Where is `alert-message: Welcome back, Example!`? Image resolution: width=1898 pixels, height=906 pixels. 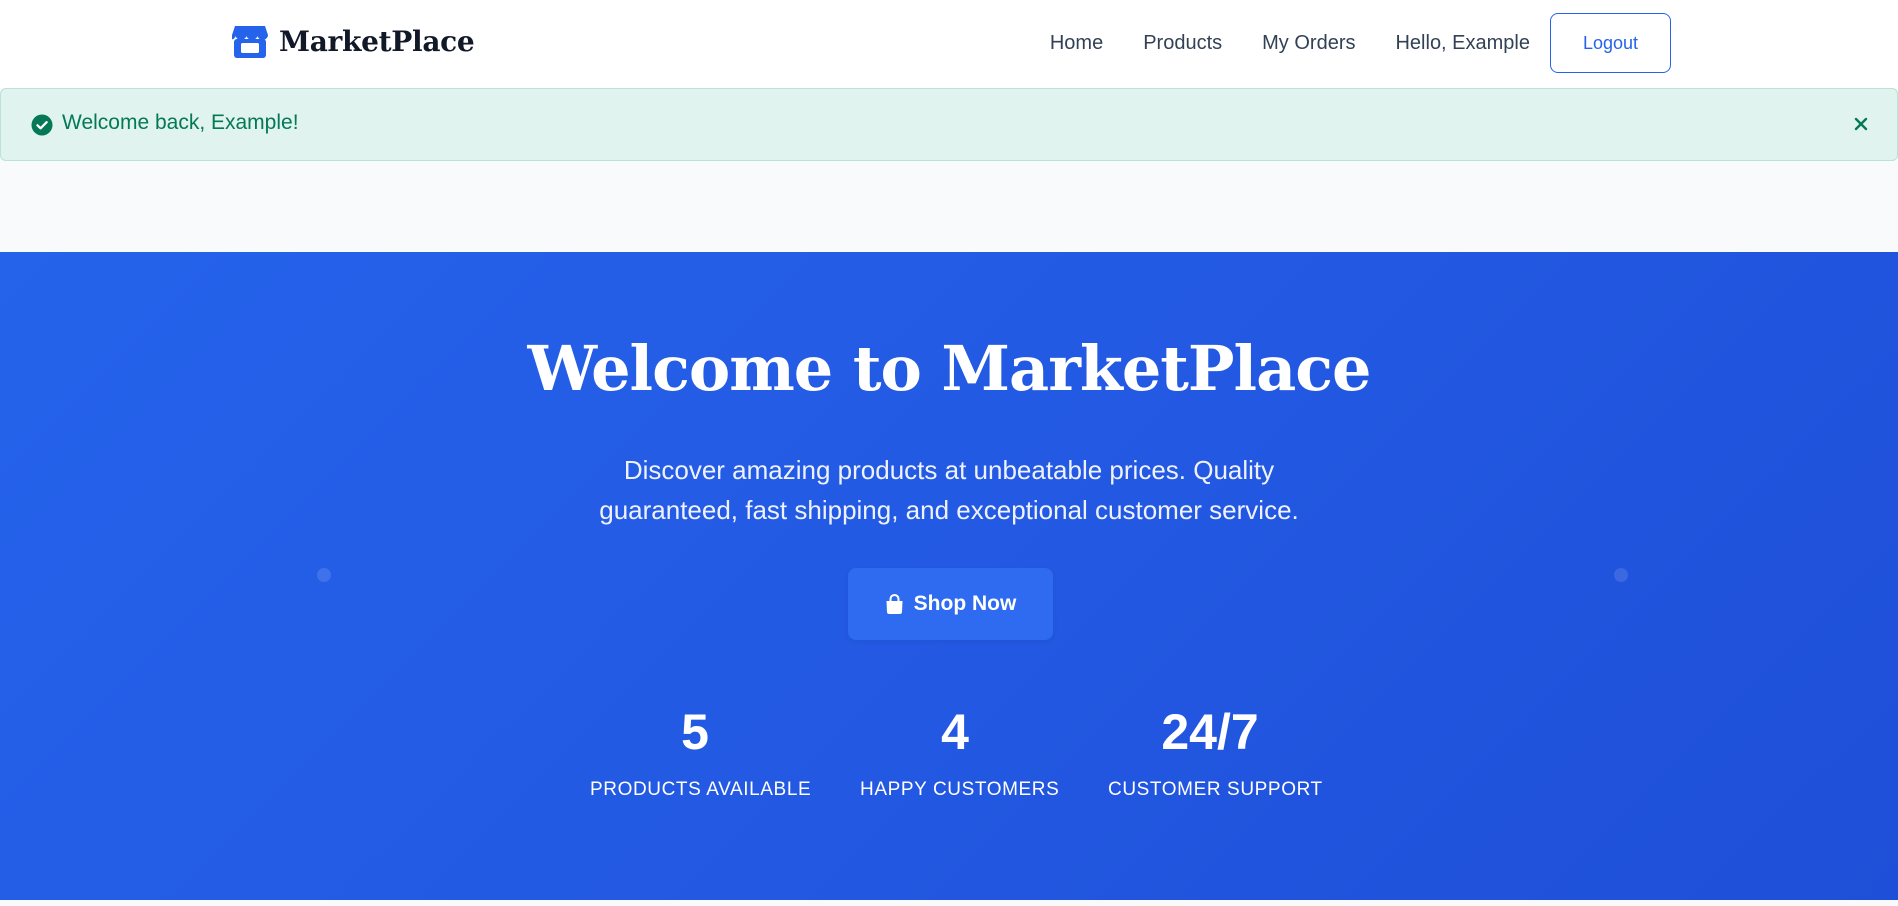 alert-message: Welcome back, Example! is located at coordinates (180, 122).